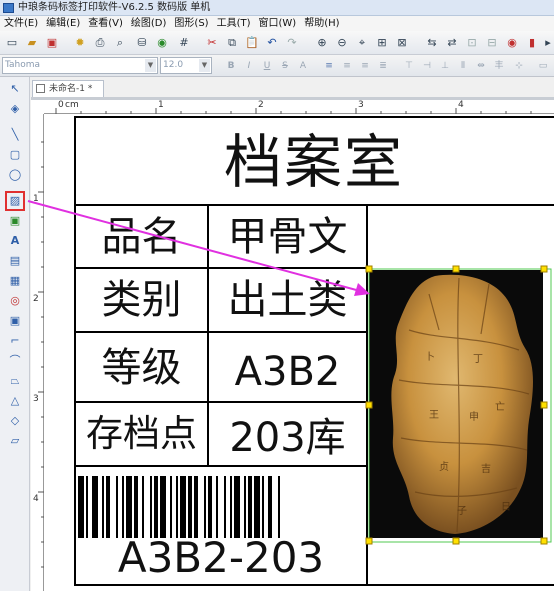  Describe the element at coordinates (198, 248) in the screenshot. I see `annotation-arrow` at that location.